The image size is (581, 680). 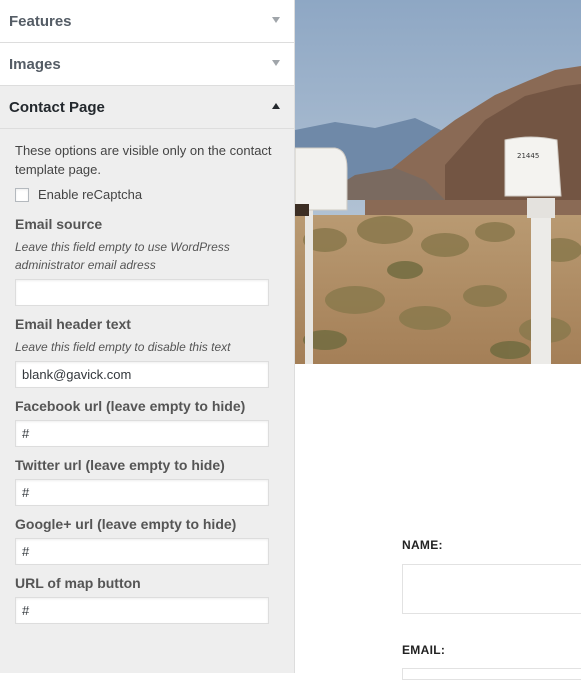 I want to click on map-button-url-input: #, so click(x=142, y=610).